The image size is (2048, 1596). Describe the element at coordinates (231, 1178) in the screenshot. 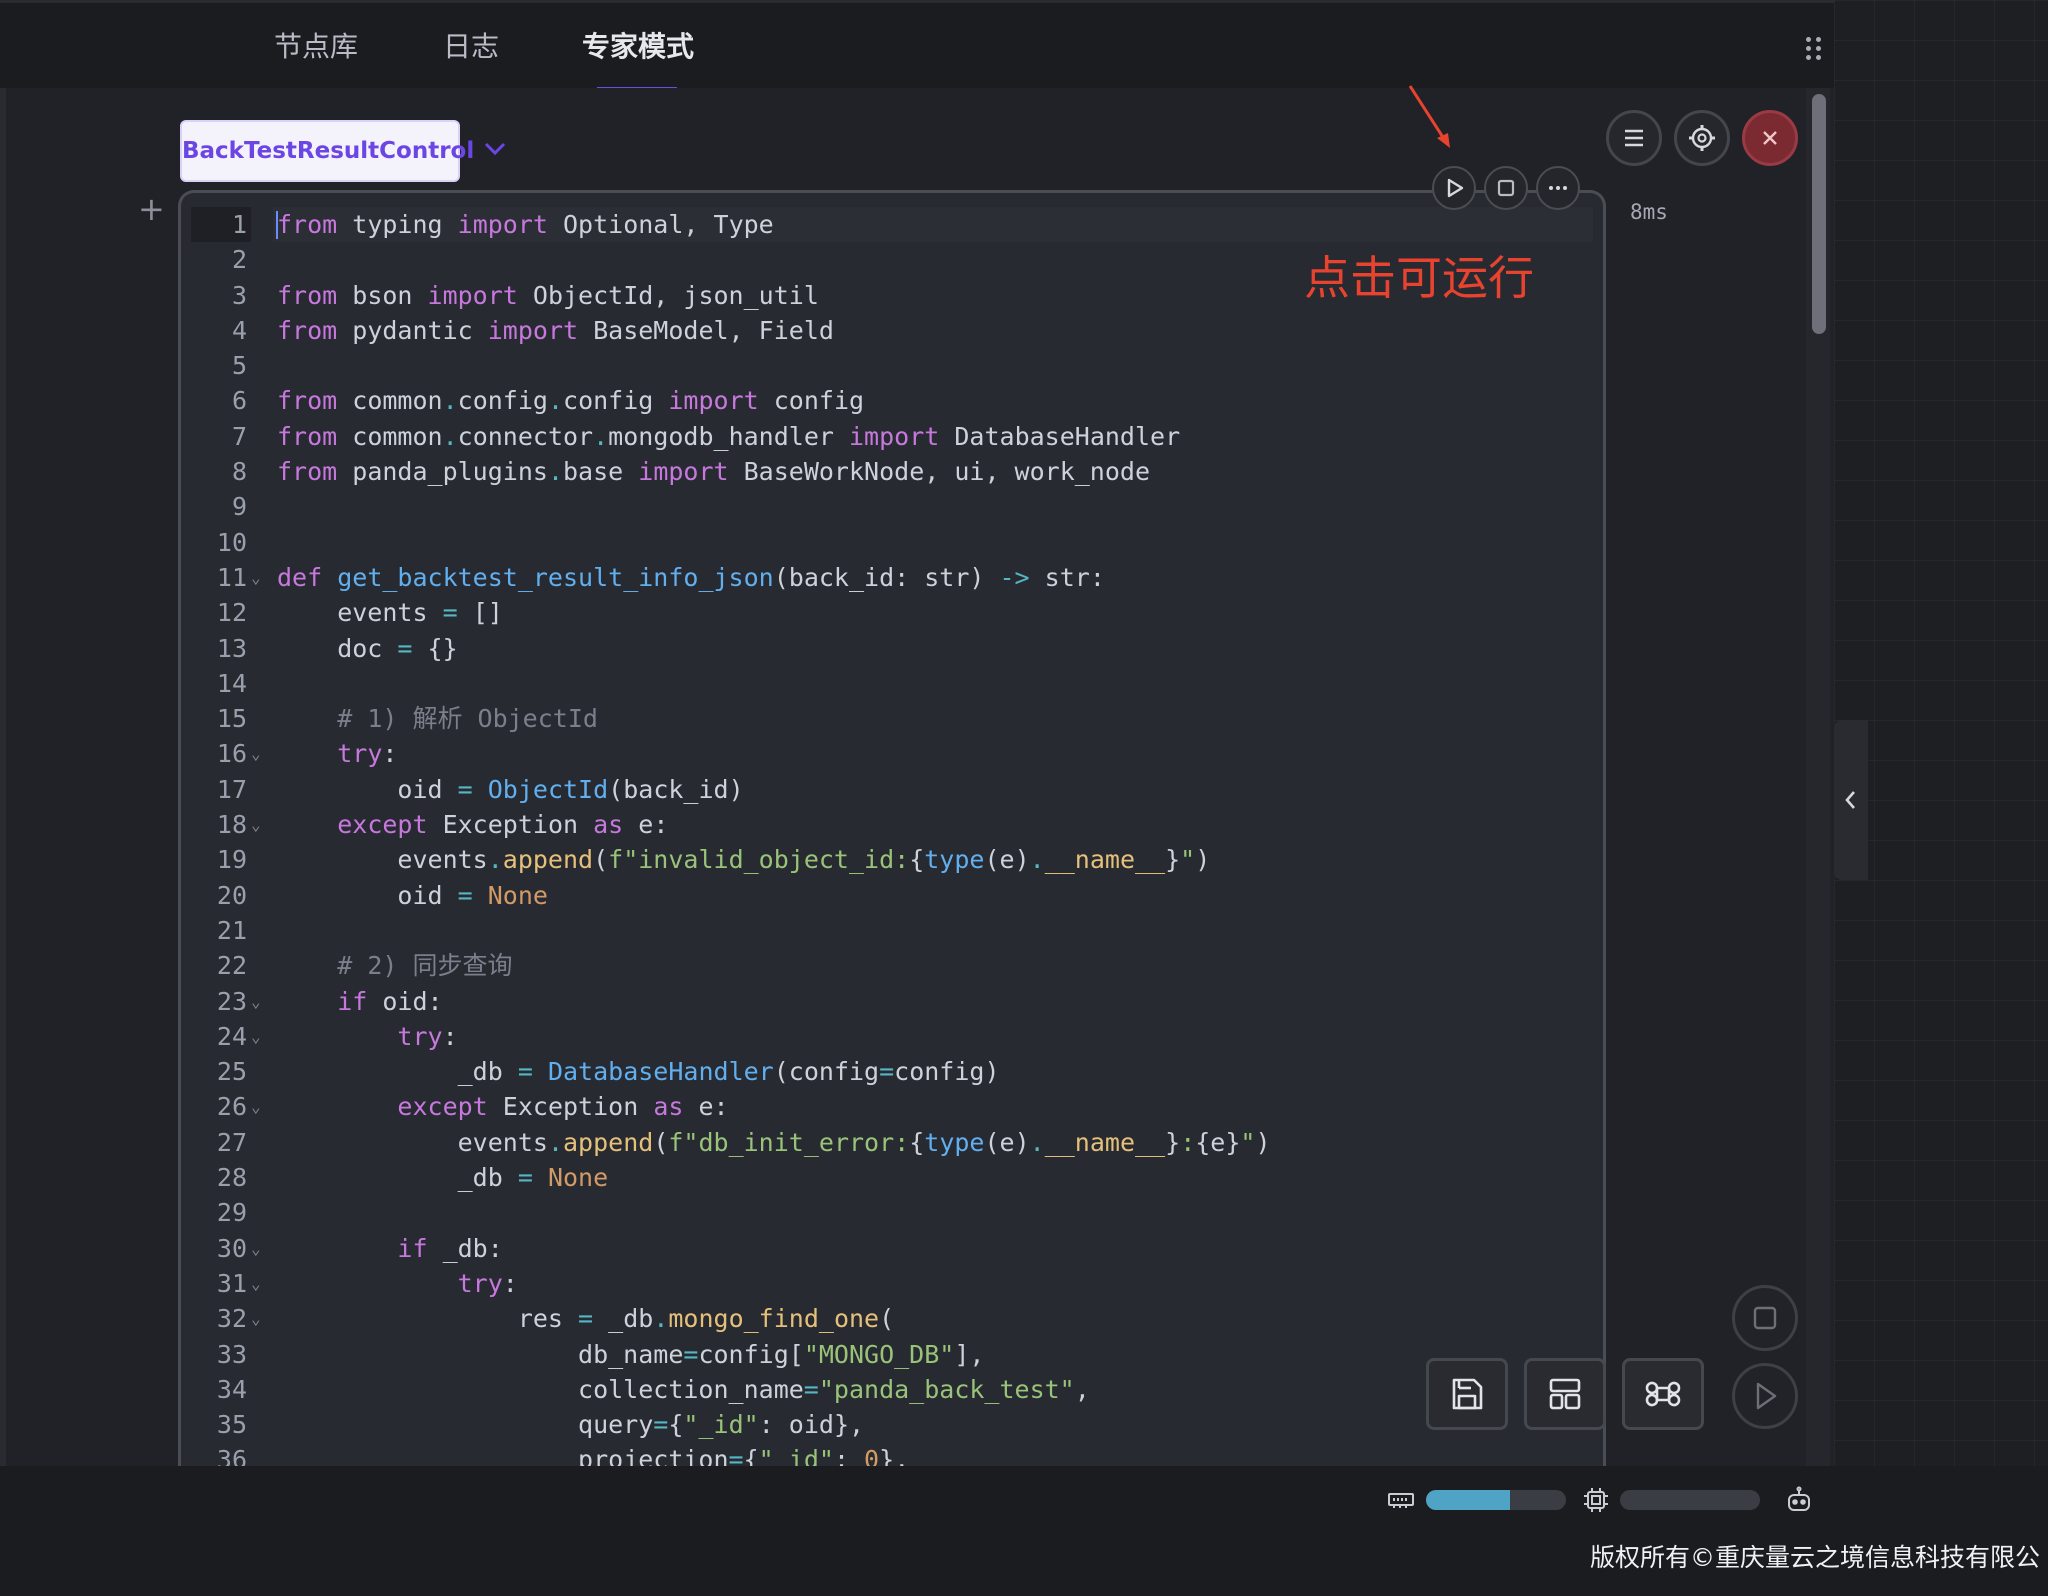

I see `line-number: 28` at that location.